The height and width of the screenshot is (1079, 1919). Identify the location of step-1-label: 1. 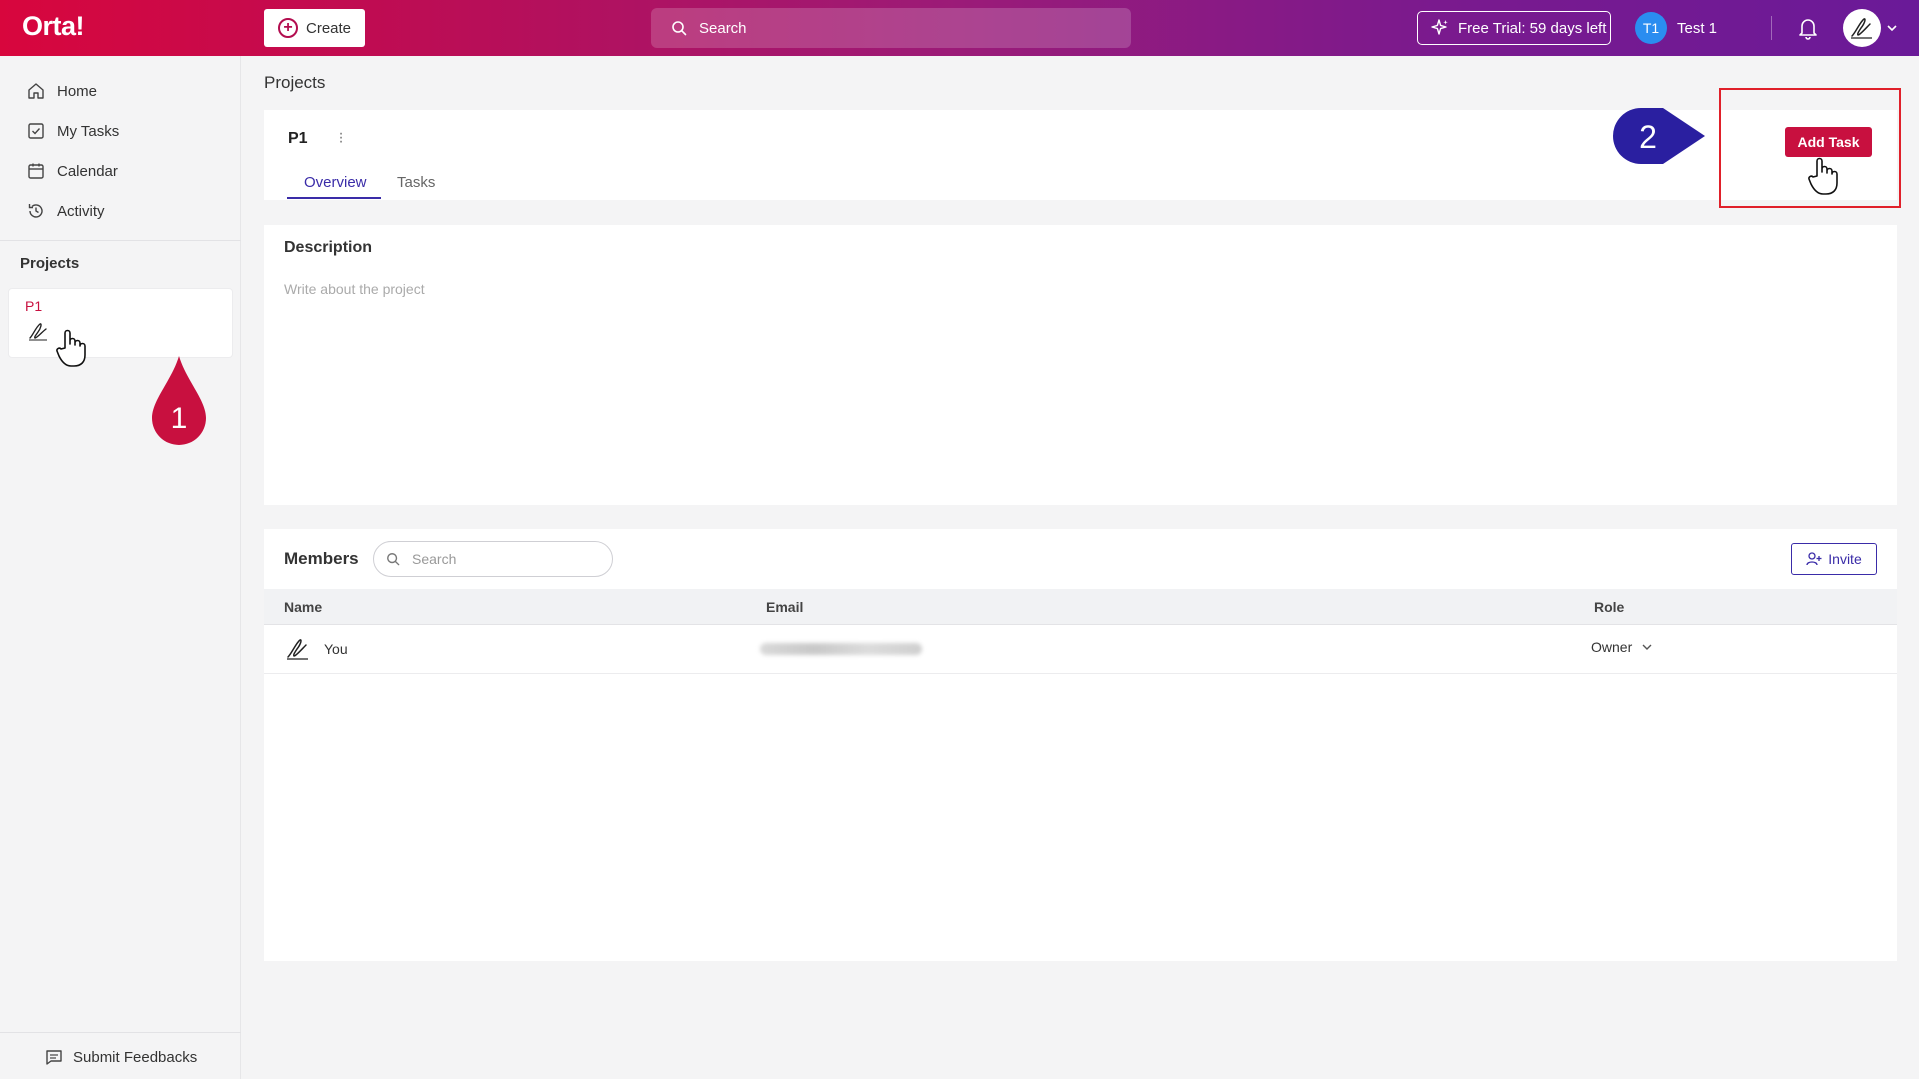
(179, 418).